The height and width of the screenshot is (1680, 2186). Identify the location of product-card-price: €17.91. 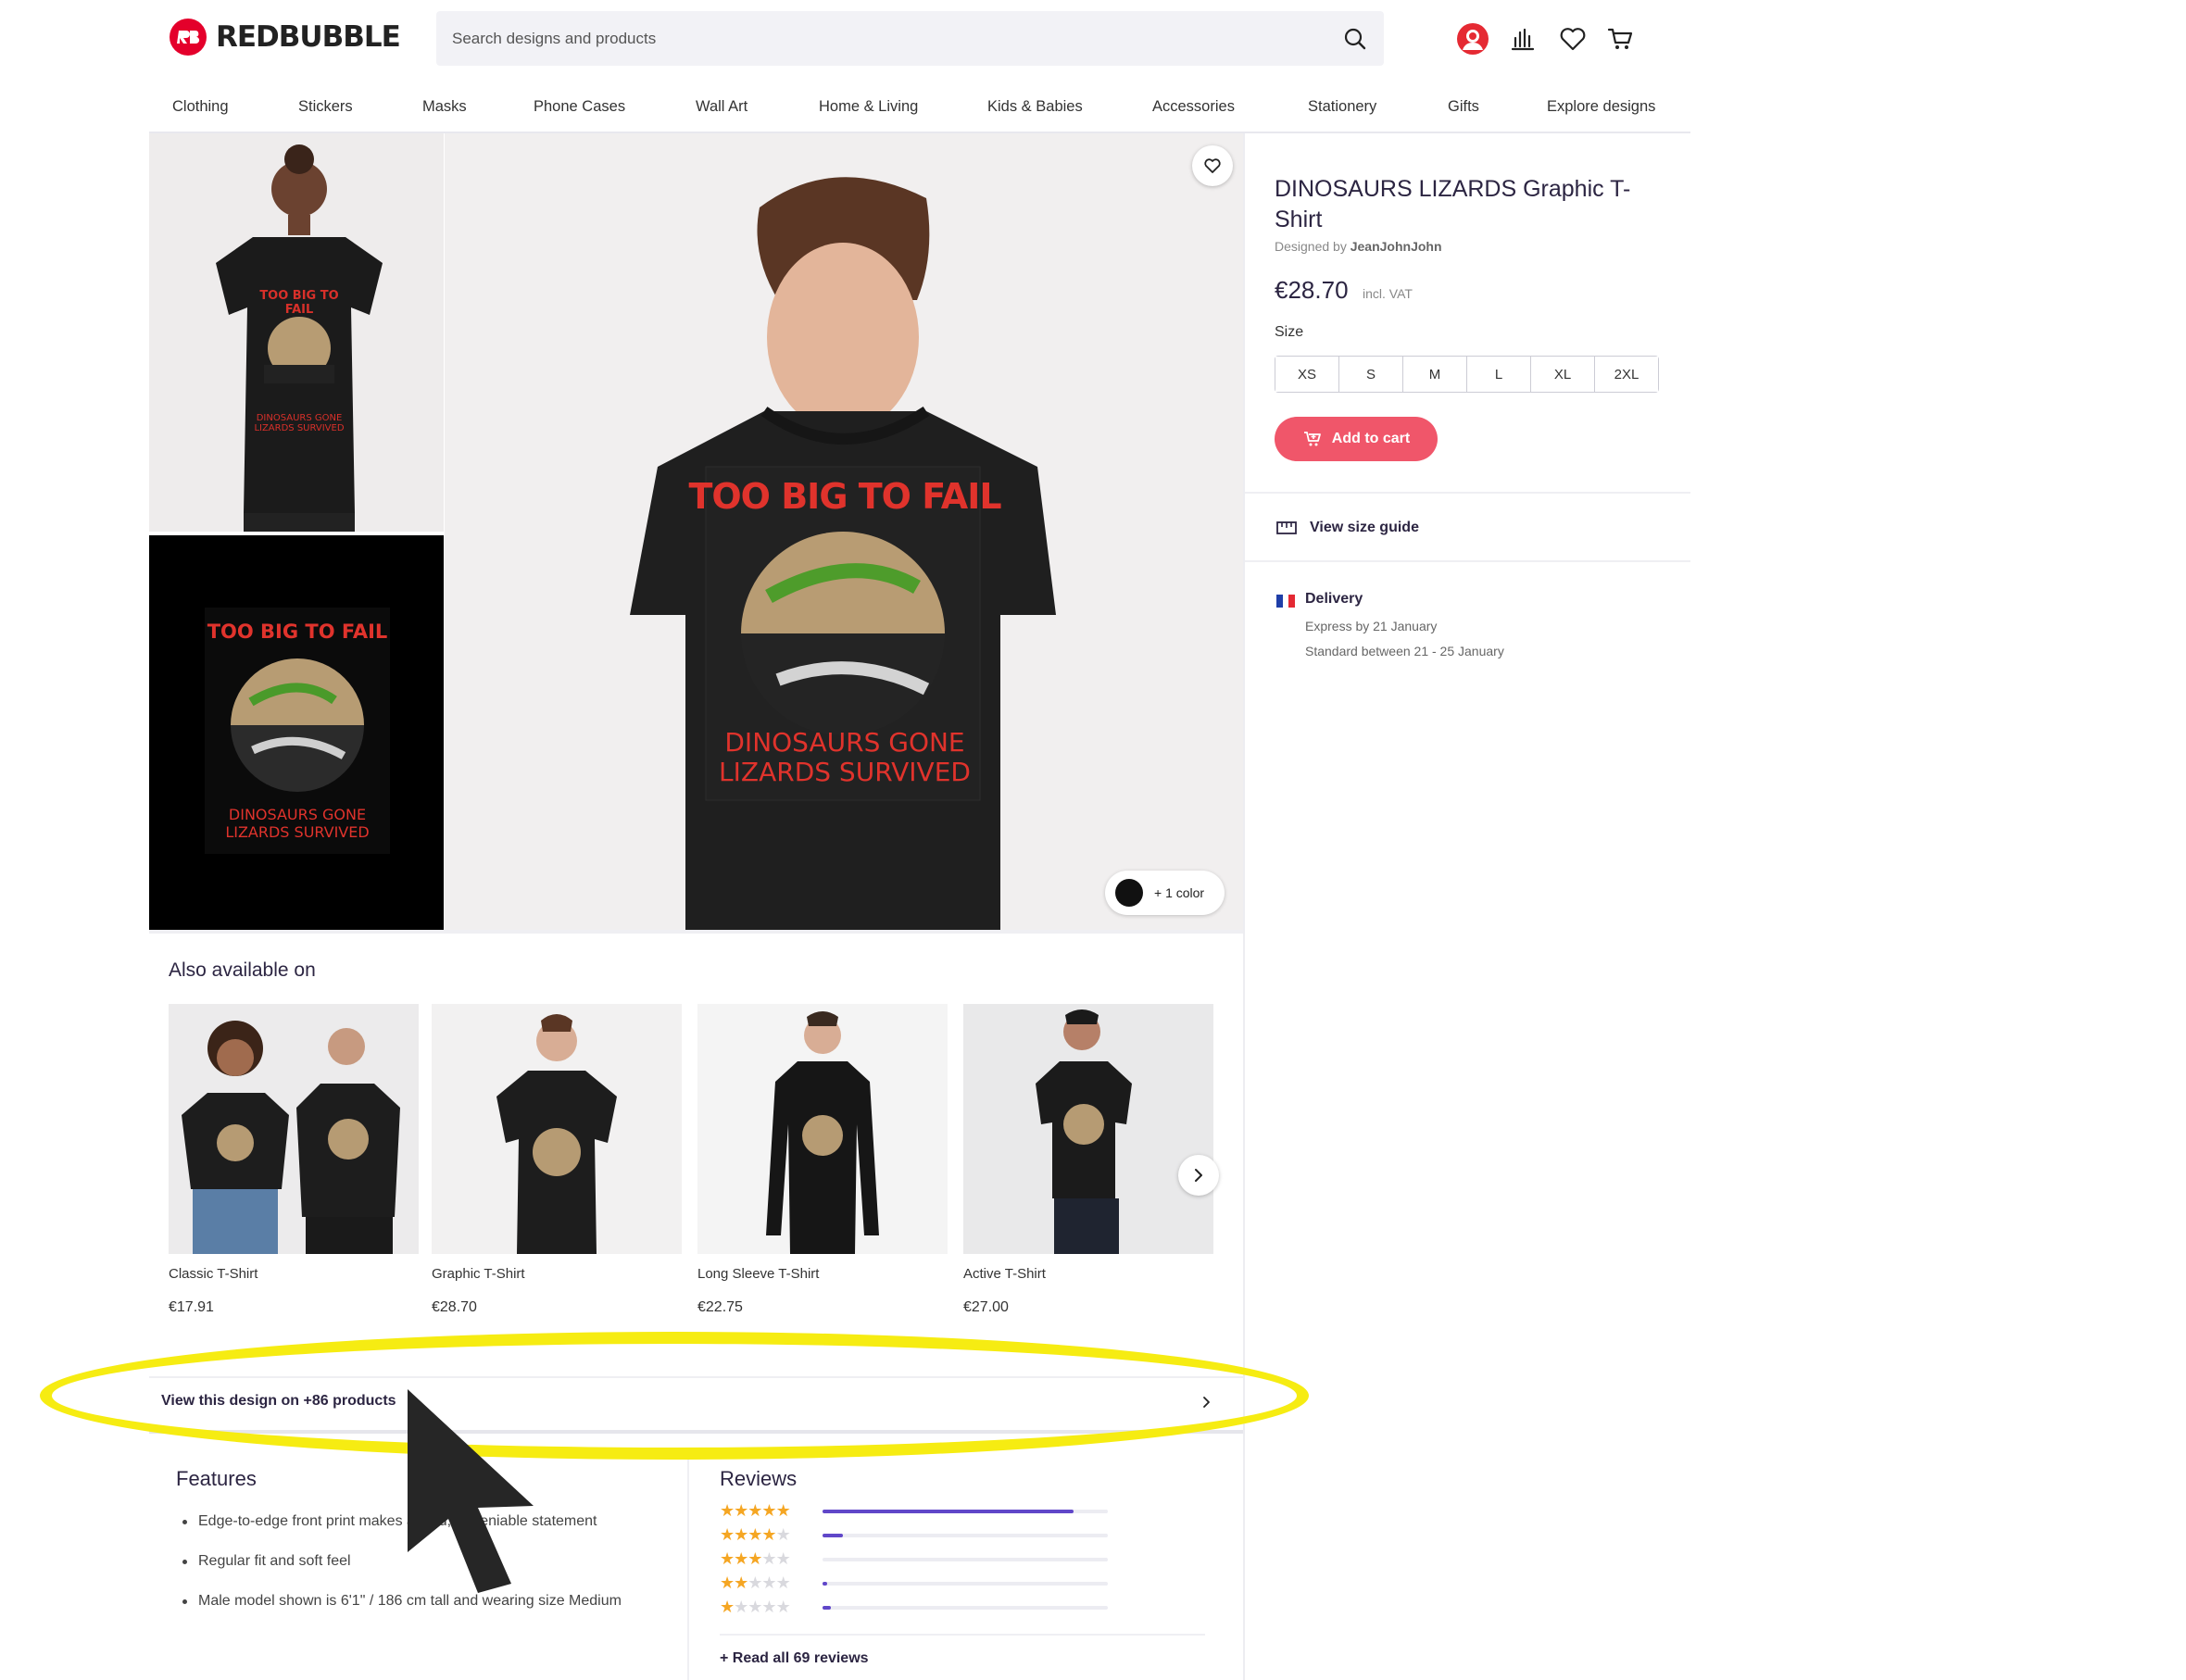
(191, 1307).